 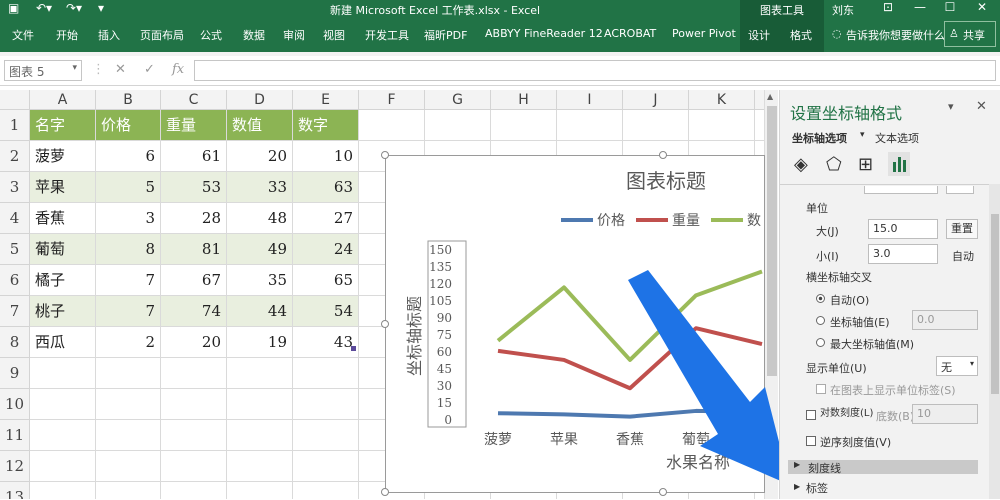 What do you see at coordinates (15, 100) in the screenshot?
I see `select-all-corner` at bounding box center [15, 100].